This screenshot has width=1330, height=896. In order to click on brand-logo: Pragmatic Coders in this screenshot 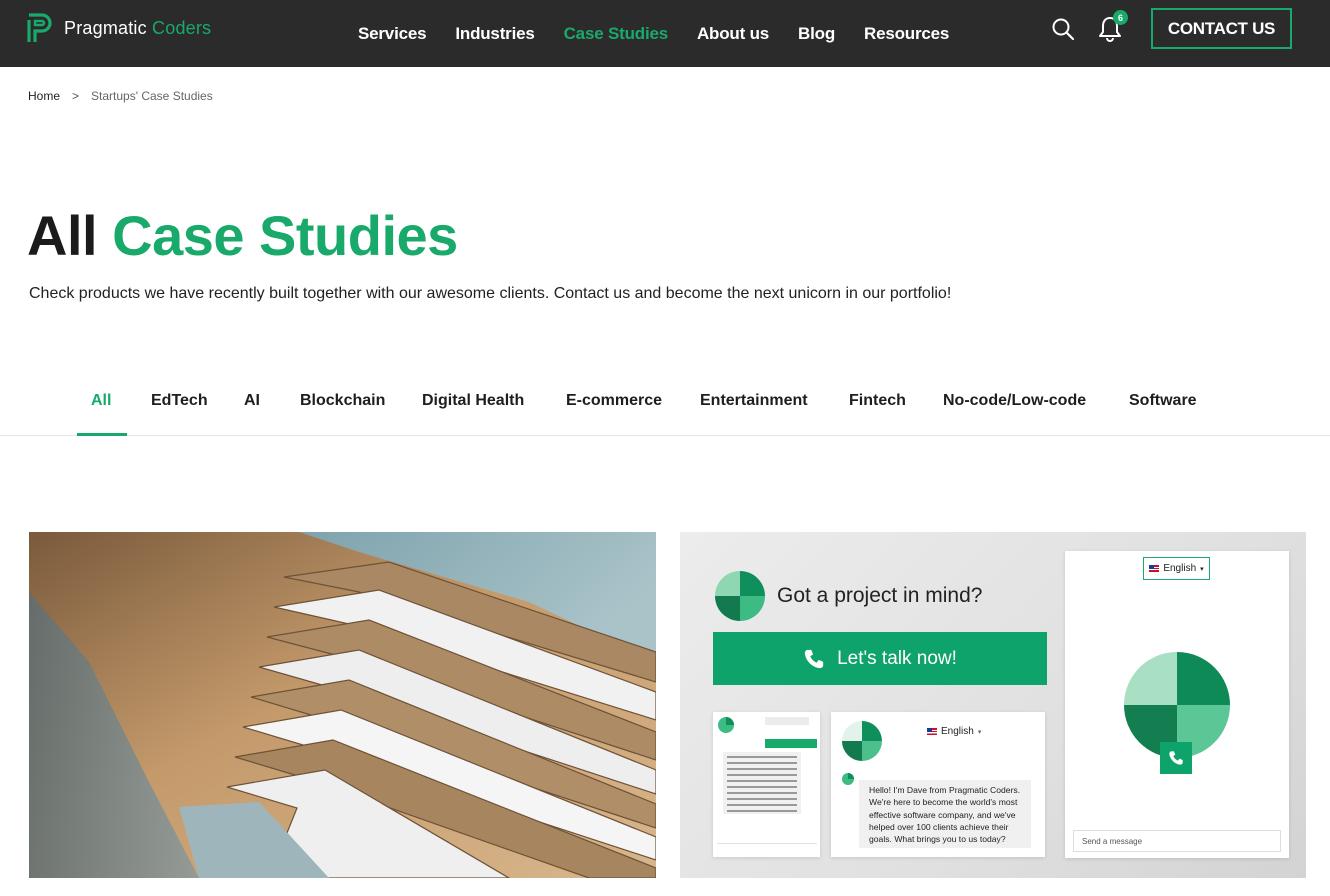, I will do `click(118, 28)`.